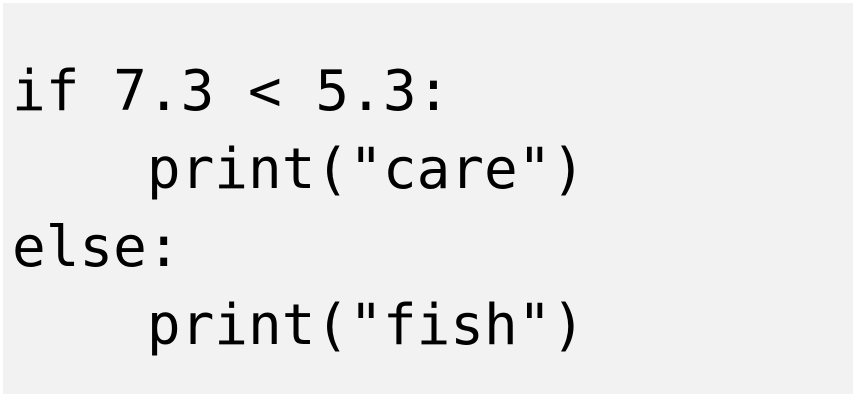  I want to click on code-line-else: else:, so click(96, 247).